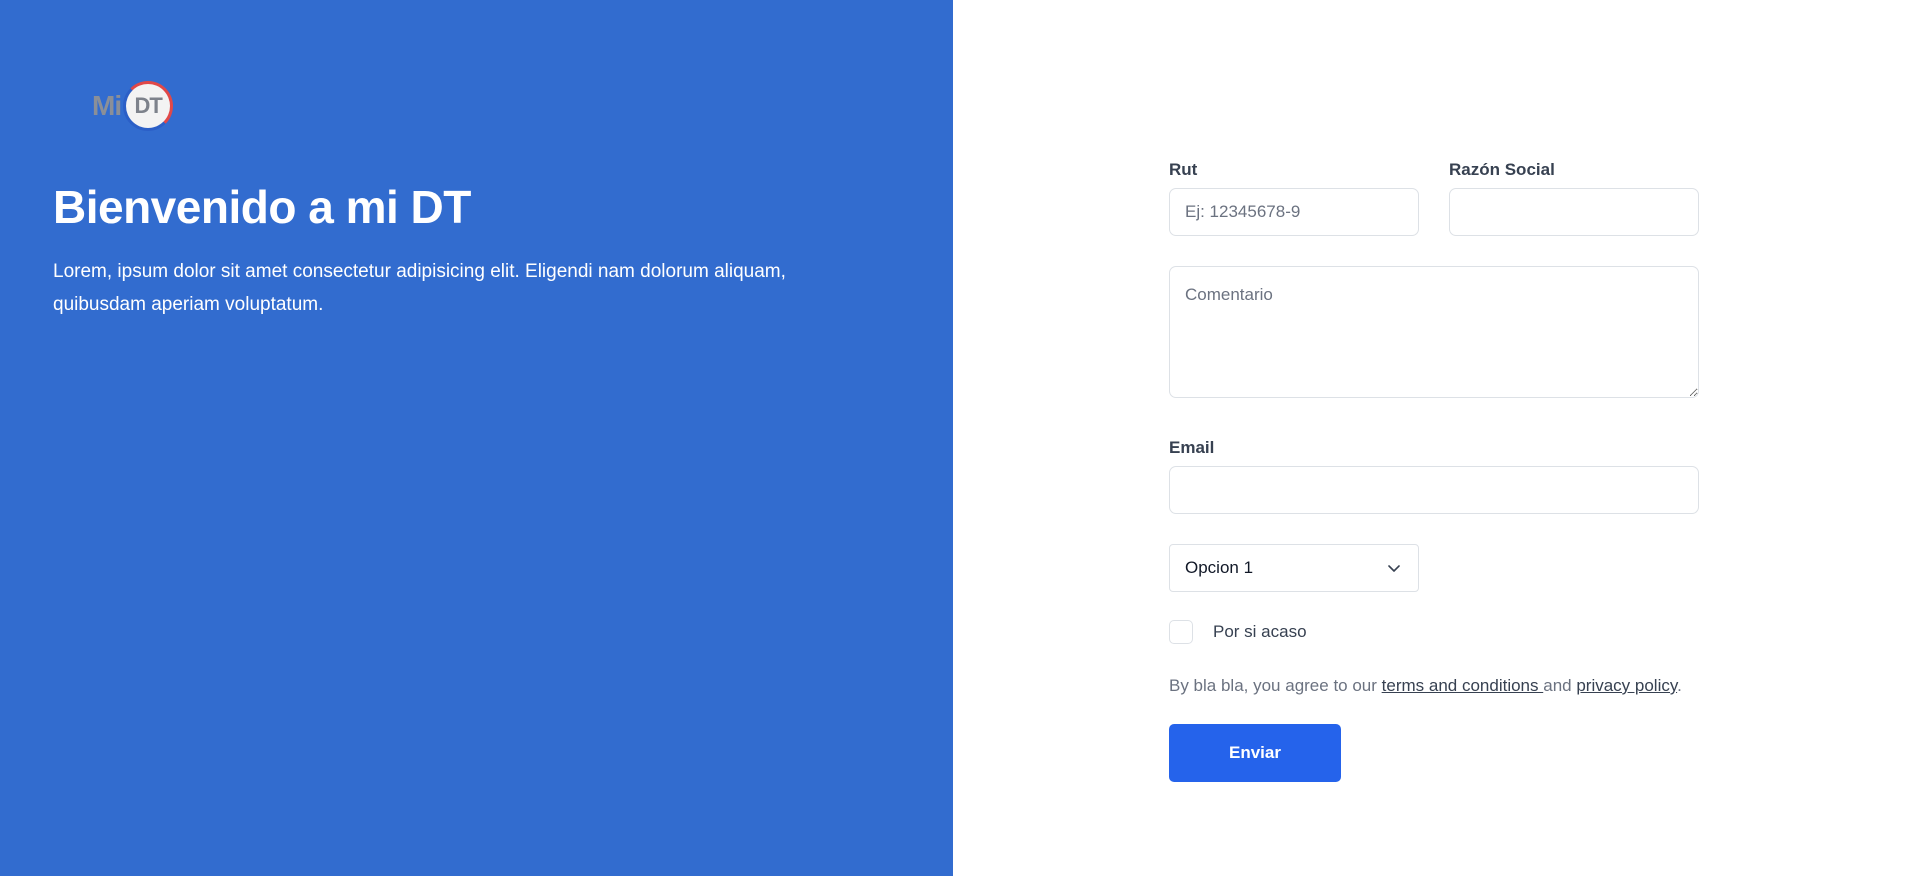 This screenshot has width=1911, height=876. Describe the element at coordinates (1463, 685) in the screenshot. I see `terms-link: terms and conditions` at that location.